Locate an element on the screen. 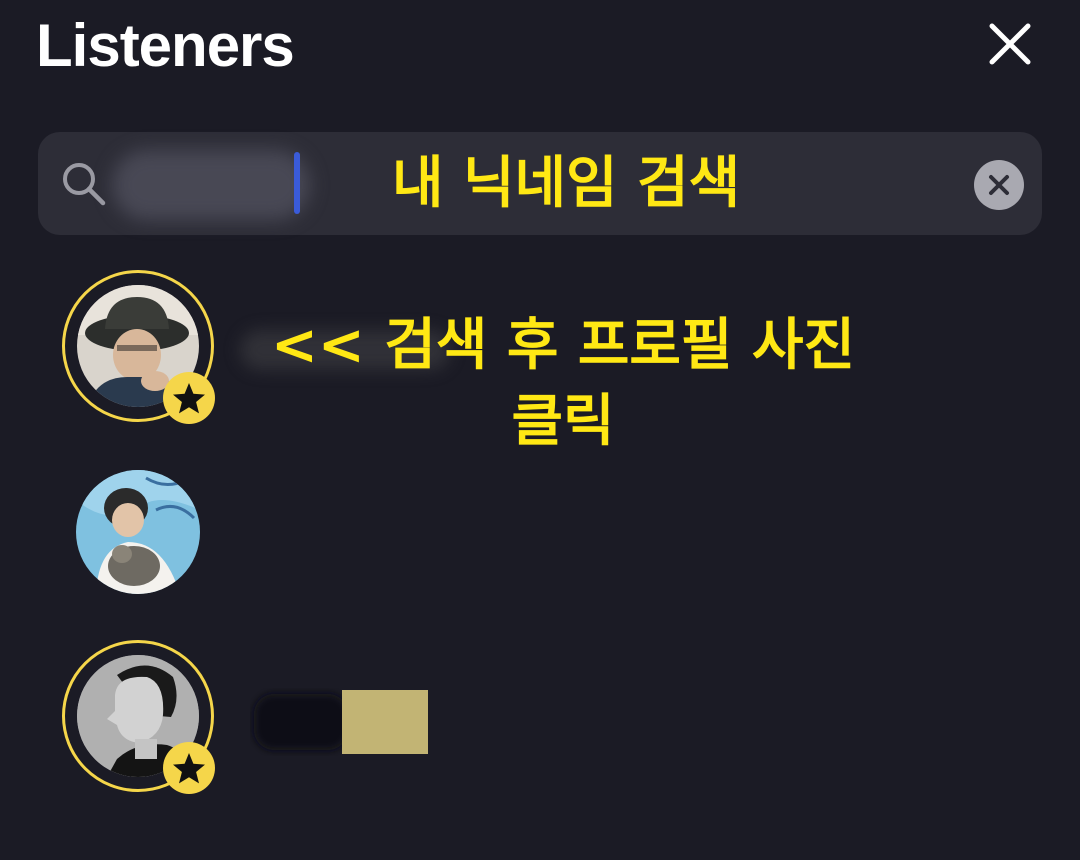 This screenshot has width=1080, height=860. click-hint-line2: 클릭 is located at coordinates (563, 421).